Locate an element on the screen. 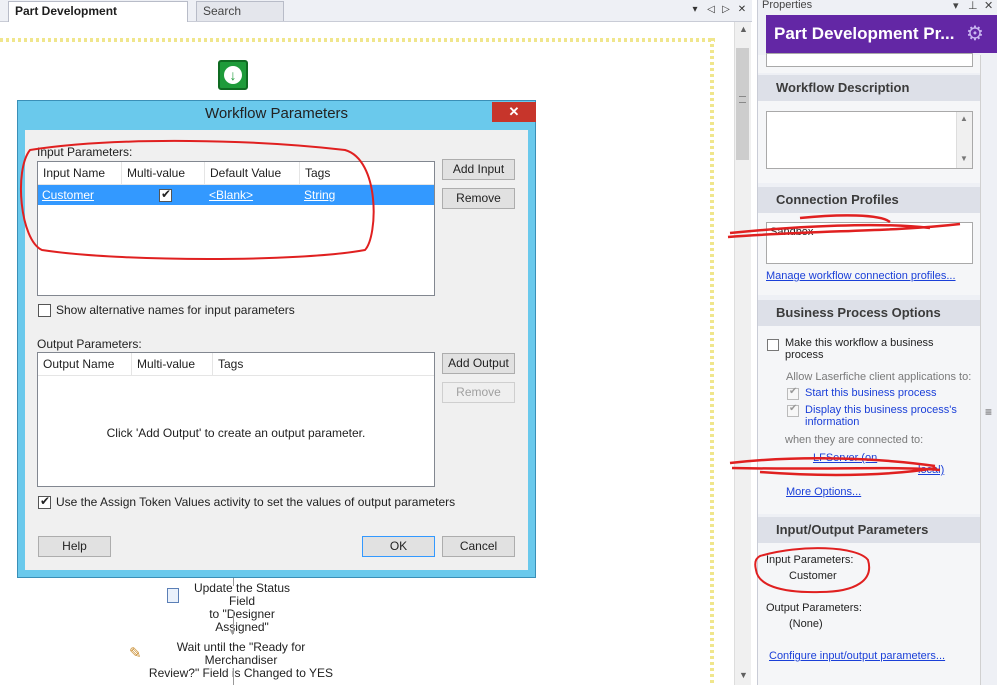  tab-search-results: Search Results is located at coordinates (240, 18).